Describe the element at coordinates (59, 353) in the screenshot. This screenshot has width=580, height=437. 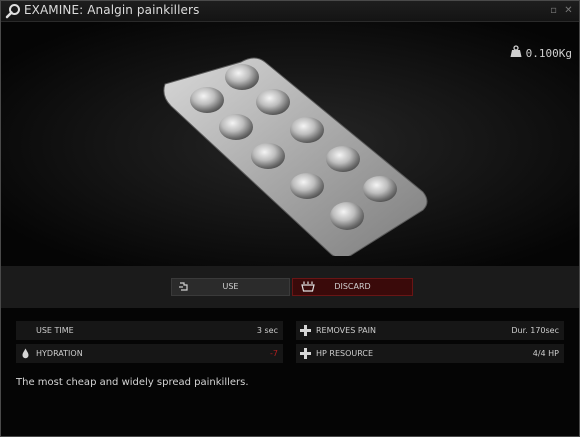
I see `stat-label: HYDRATION` at that location.